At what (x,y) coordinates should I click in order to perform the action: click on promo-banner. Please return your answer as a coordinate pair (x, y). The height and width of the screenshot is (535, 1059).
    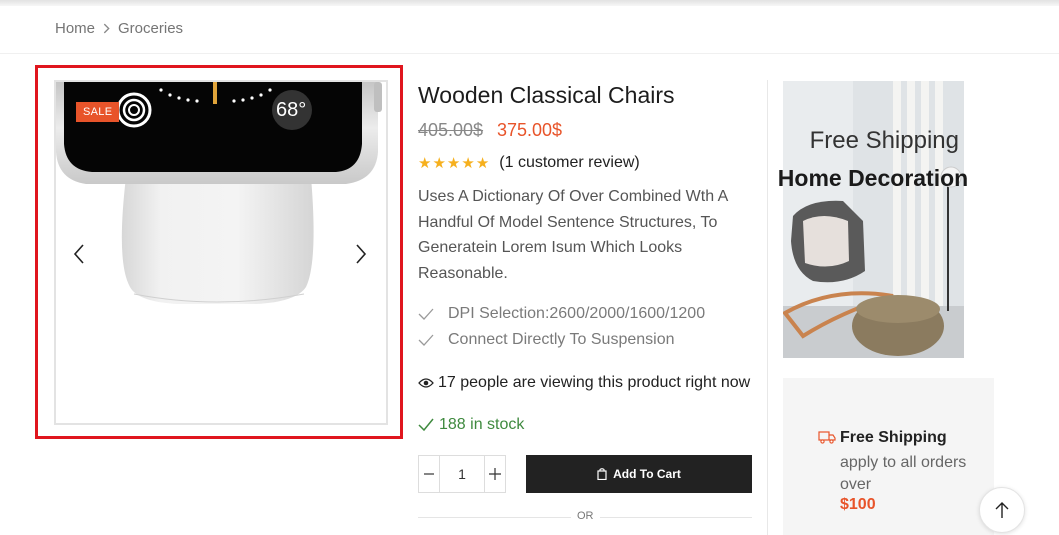
    Looking at the image, I should click on (873, 219).